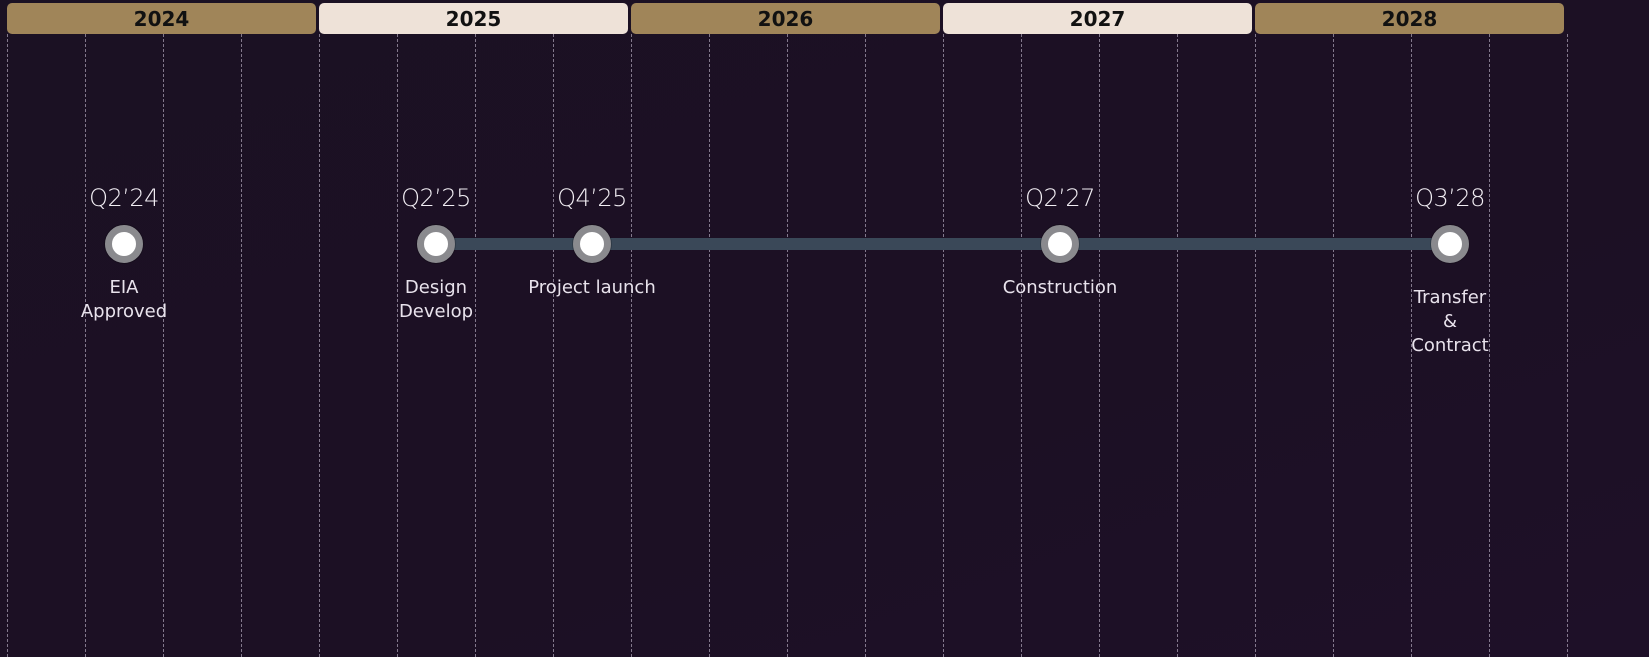 This screenshot has height=657, width=1649. What do you see at coordinates (592, 198) in the screenshot?
I see `milestone-quarter-label: Q4’25` at bounding box center [592, 198].